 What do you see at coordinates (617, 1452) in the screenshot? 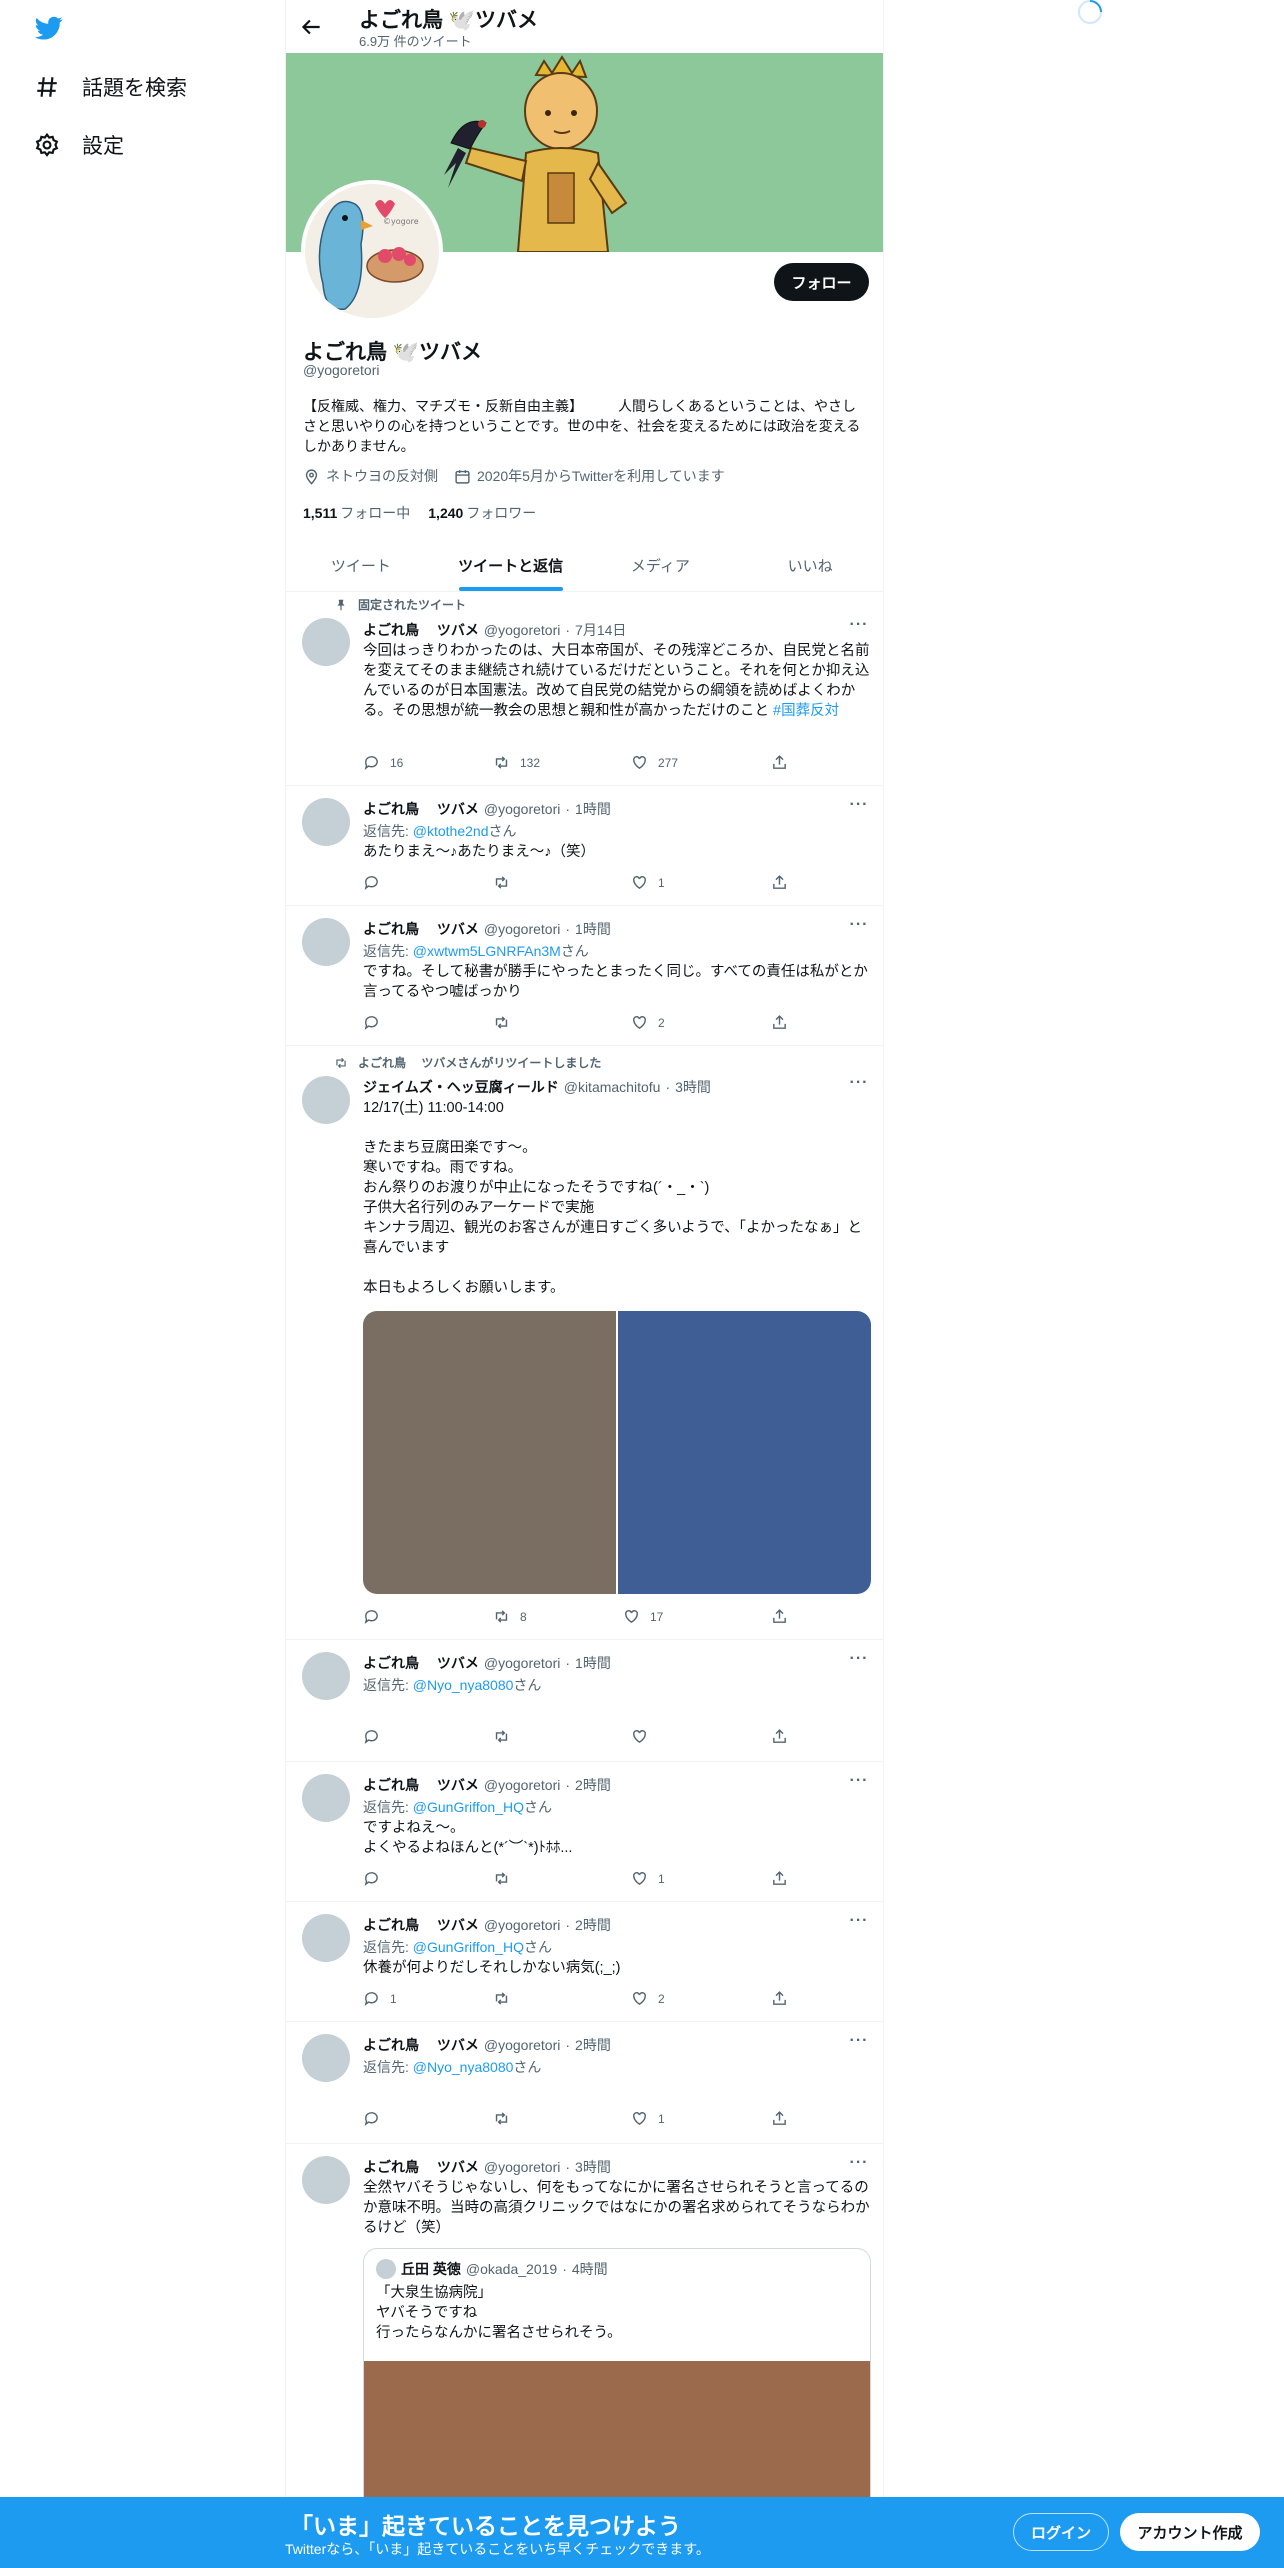
I see `tweet-media-grid` at bounding box center [617, 1452].